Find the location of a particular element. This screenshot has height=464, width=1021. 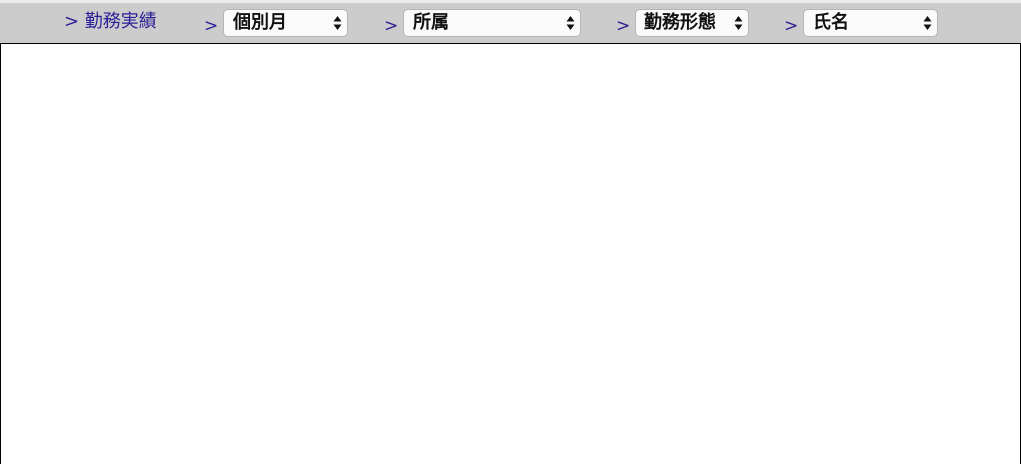

month-select-value: 個別月 is located at coordinates (260, 22).